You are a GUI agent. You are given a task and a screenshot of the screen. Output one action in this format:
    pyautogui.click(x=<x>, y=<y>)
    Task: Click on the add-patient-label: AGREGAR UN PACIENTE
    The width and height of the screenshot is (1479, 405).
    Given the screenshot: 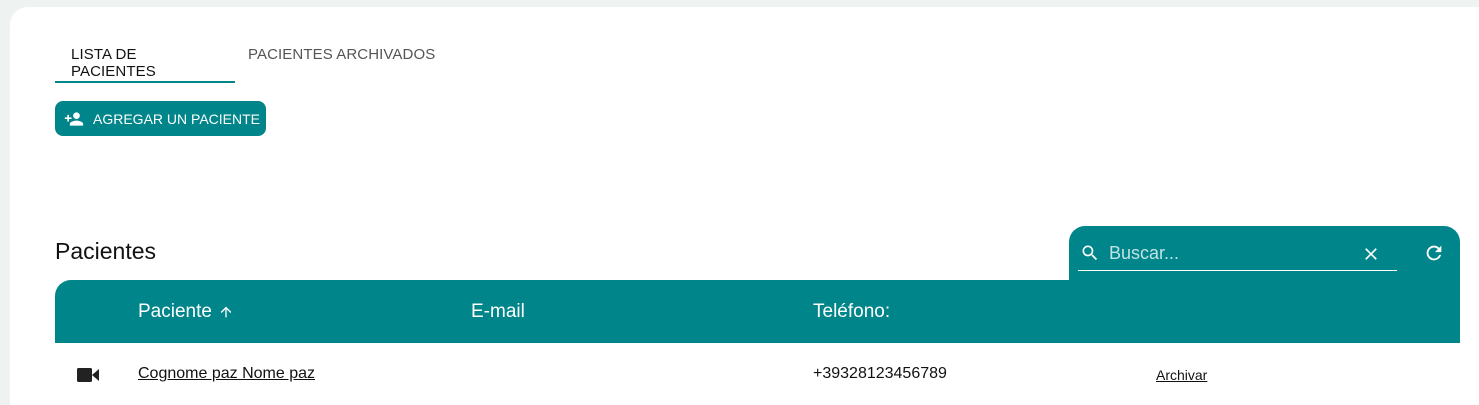 What is the action you would take?
    pyautogui.click(x=176, y=118)
    